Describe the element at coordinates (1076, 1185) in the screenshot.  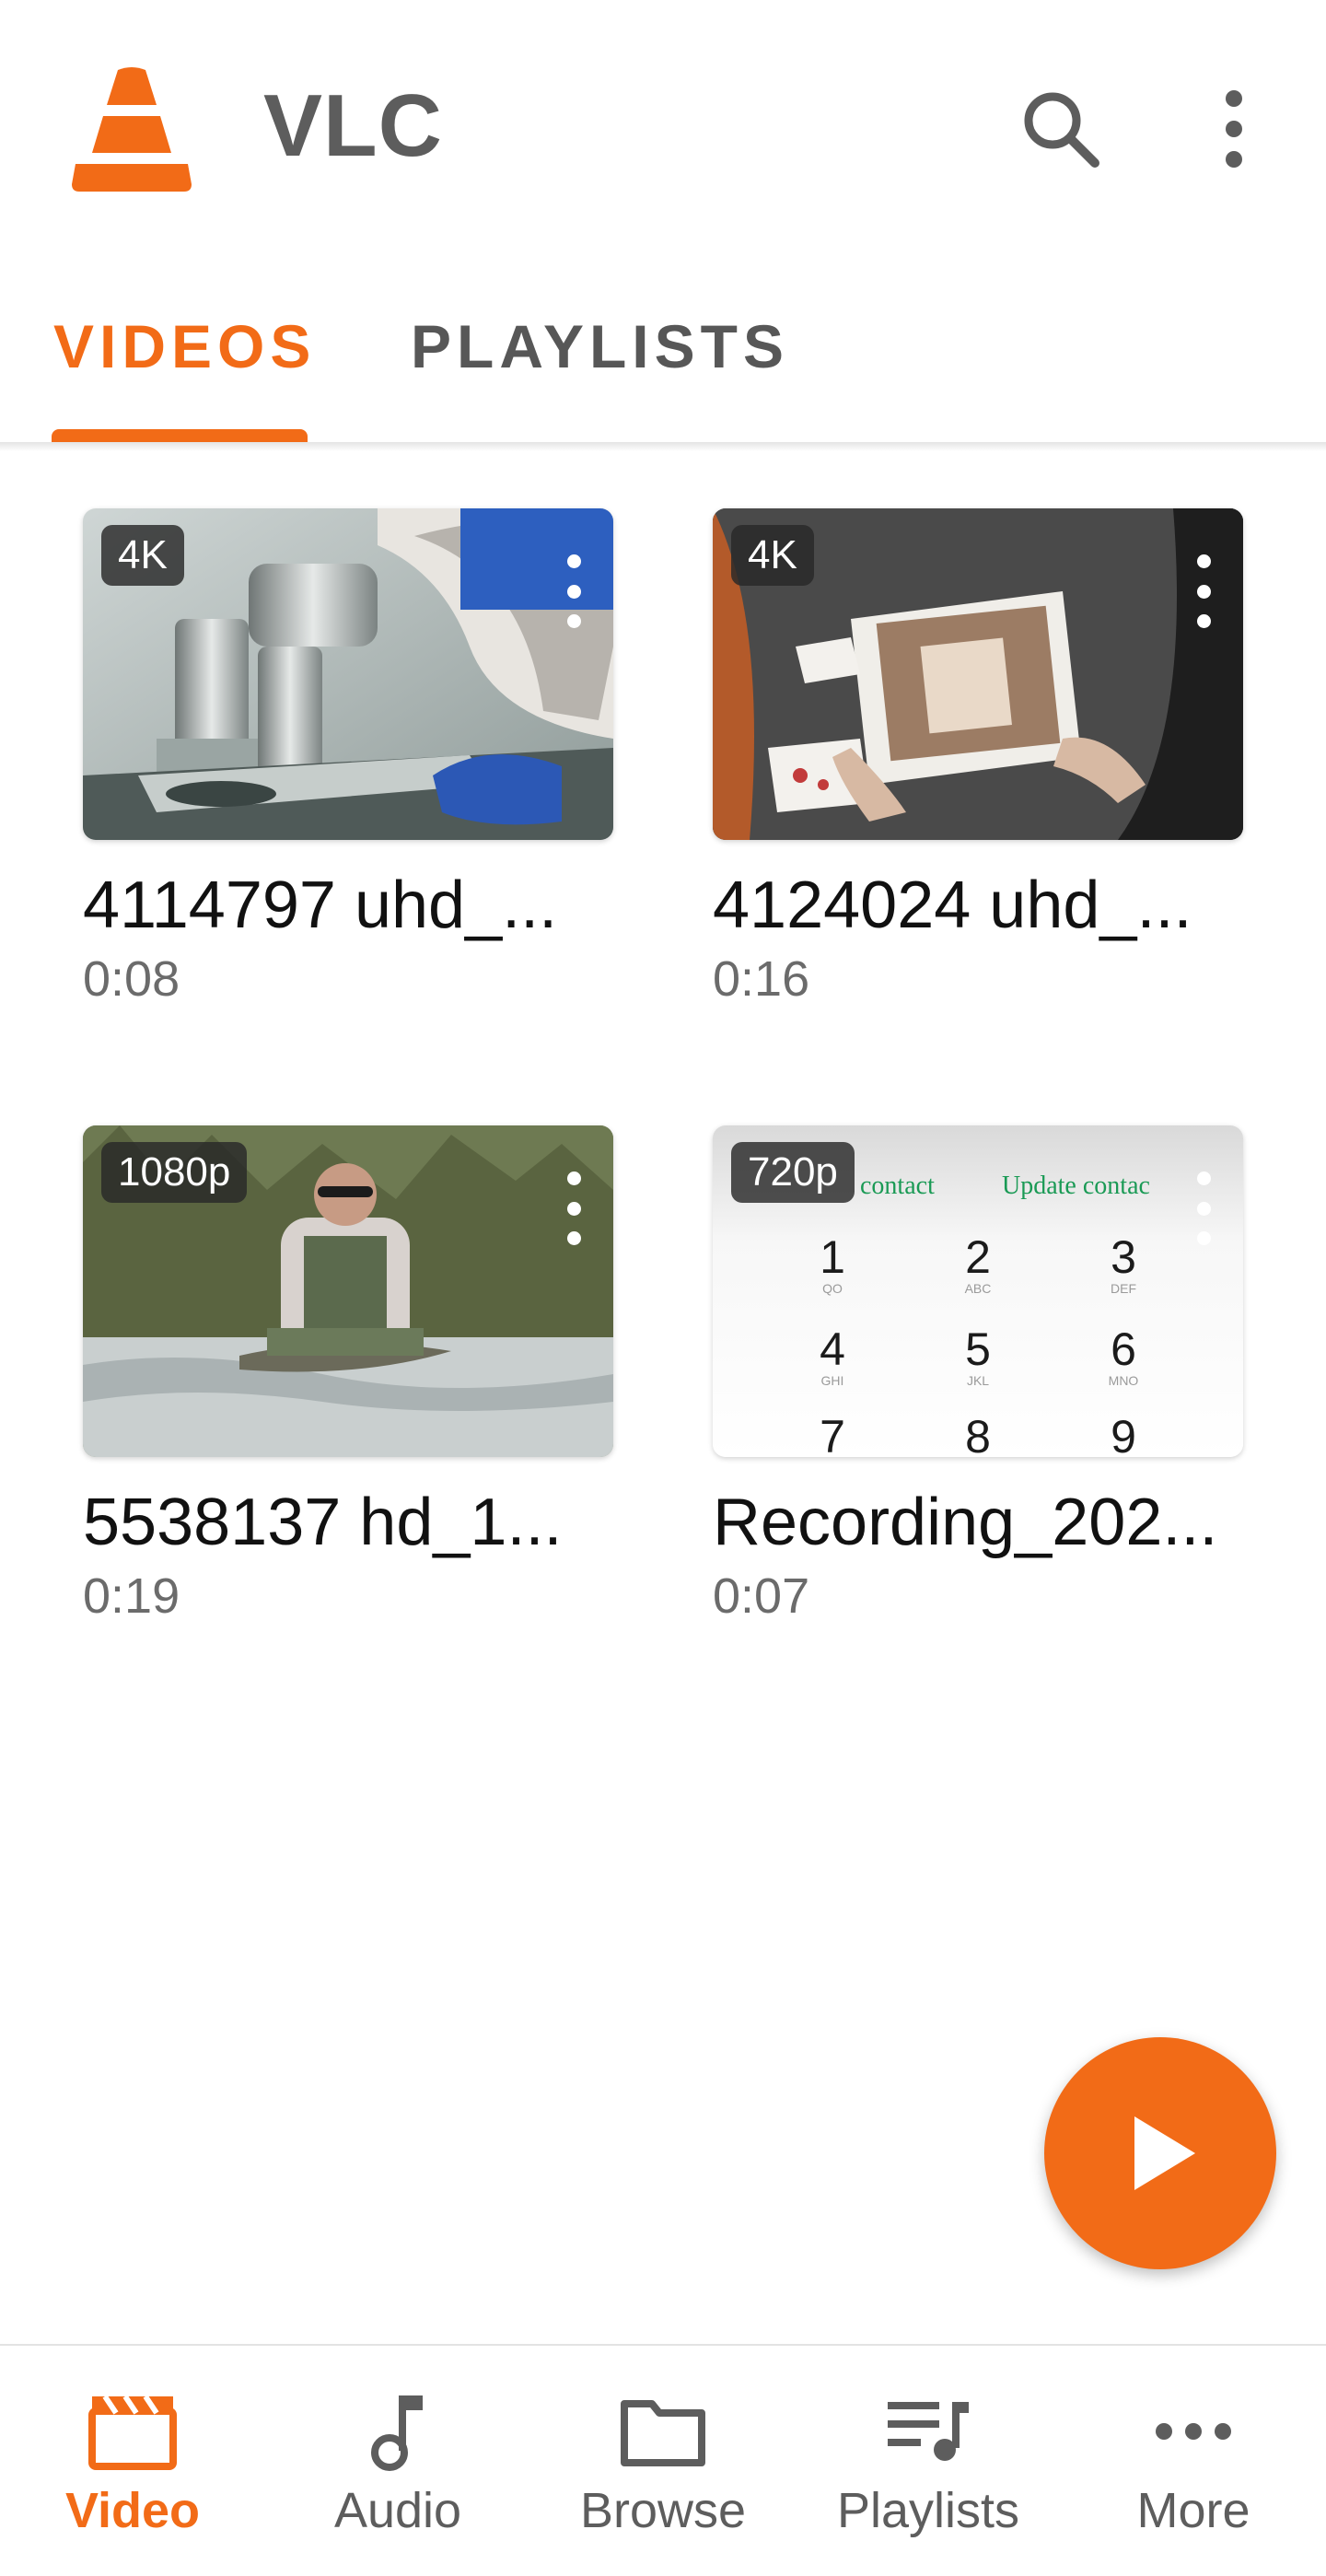
I see `dialer-right-text: Update contac` at that location.